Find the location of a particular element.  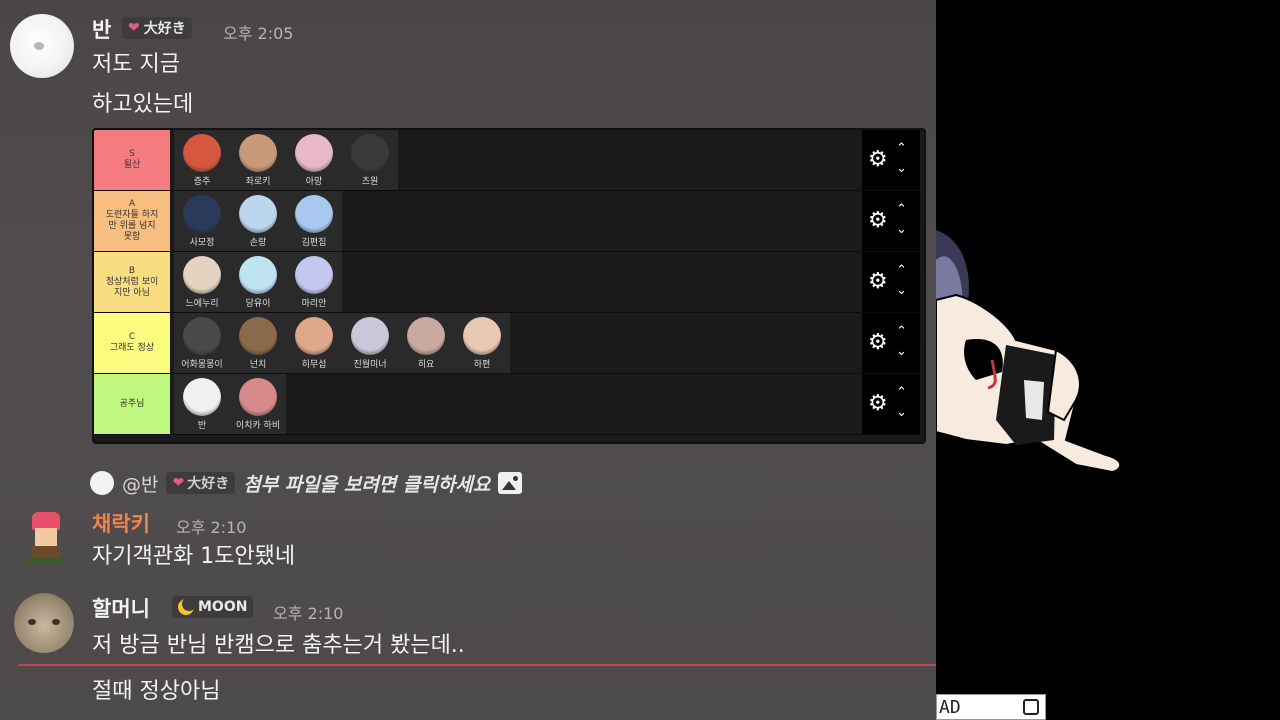

tier-item-name: 좌로키 is located at coordinates (258, 182).